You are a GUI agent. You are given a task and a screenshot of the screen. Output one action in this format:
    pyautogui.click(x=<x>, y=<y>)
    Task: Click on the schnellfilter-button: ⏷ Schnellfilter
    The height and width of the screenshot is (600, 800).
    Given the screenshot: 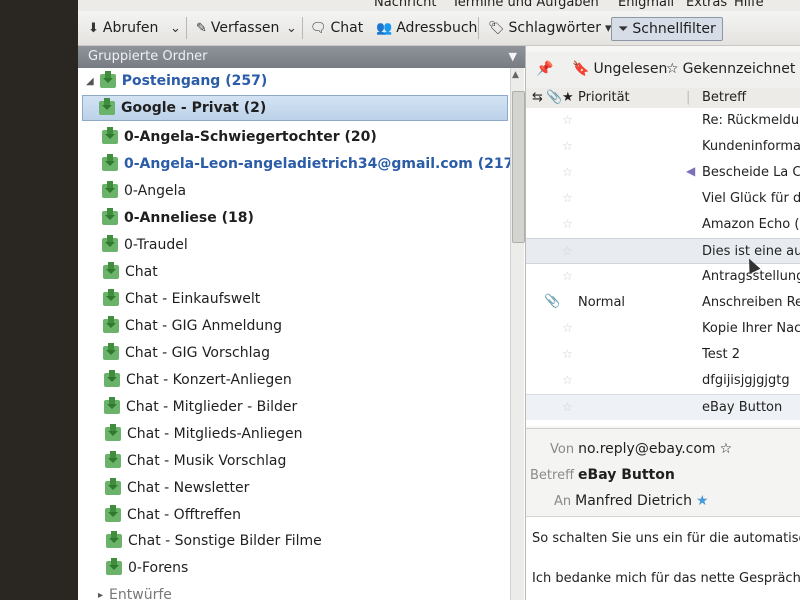 What is the action you would take?
    pyautogui.click(x=667, y=29)
    